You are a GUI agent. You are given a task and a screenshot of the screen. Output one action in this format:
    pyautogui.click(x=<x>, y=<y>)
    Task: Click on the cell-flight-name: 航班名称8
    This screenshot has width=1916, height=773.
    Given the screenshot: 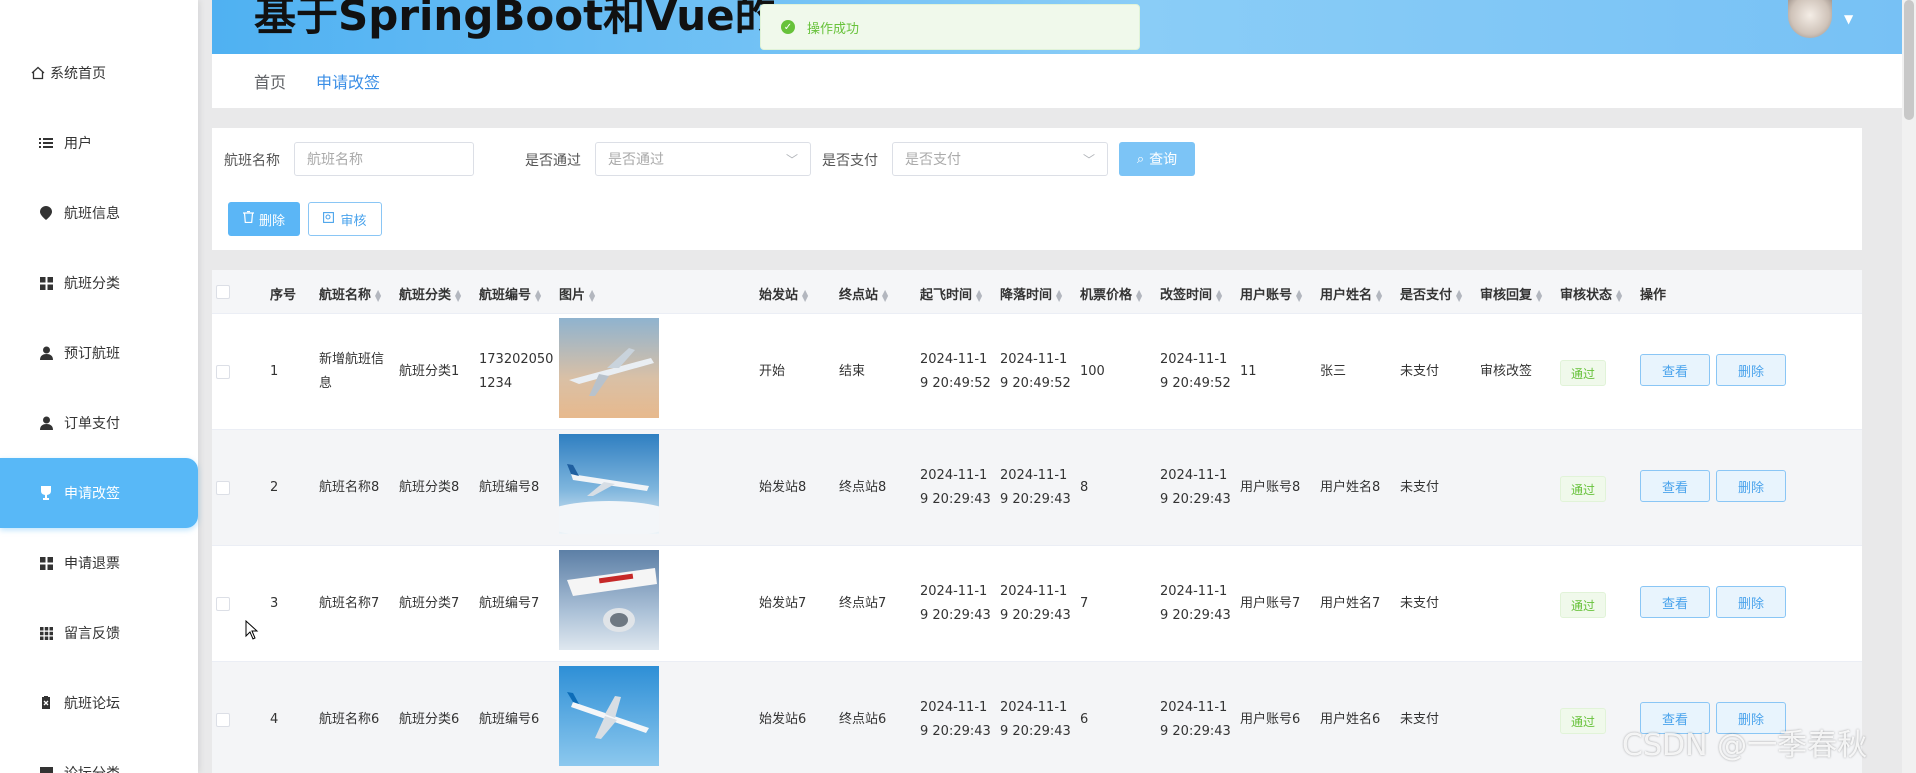 What is the action you would take?
    pyautogui.click(x=349, y=487)
    